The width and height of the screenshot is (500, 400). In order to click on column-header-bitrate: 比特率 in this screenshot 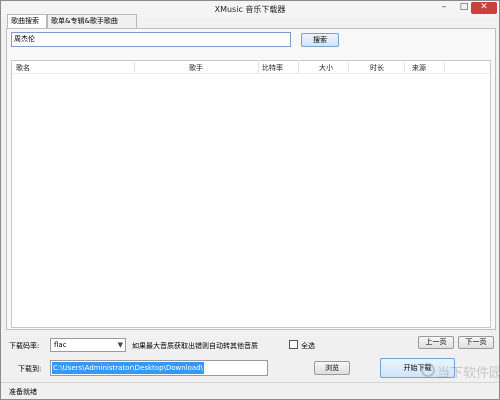, I will do `click(272, 68)`.